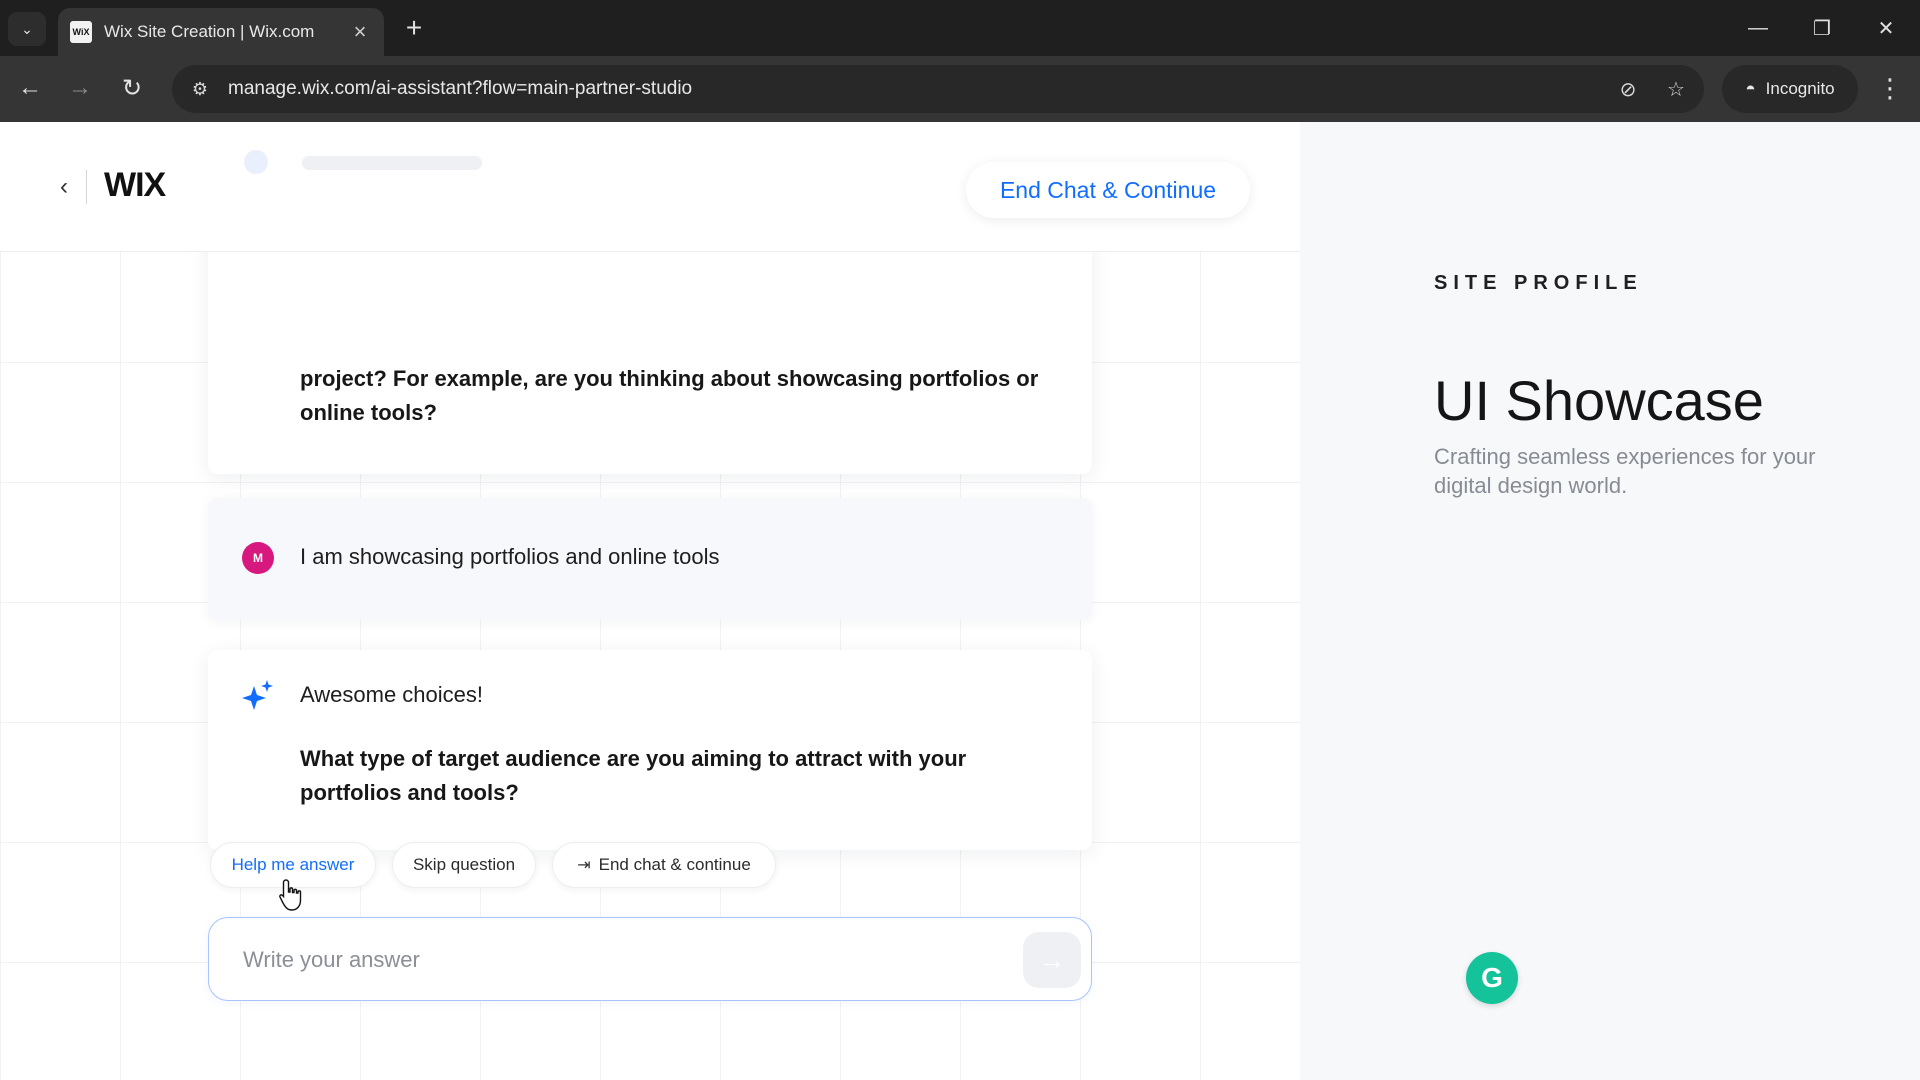 This screenshot has width=1920, height=1080. Describe the element at coordinates (1628, 89) in the screenshot. I see `tracking-protection-icon: ⊘` at that location.